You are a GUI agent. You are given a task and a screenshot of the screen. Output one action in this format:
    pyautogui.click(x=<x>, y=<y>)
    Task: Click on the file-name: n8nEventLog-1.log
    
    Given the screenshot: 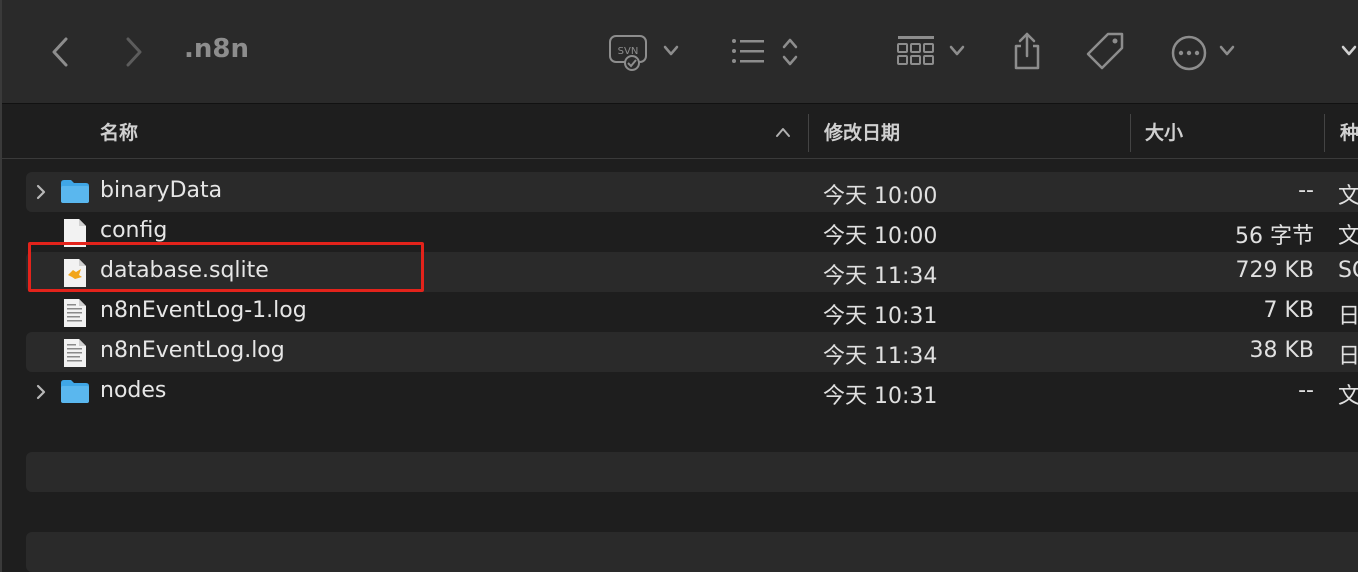 What is the action you would take?
    pyautogui.click(x=203, y=310)
    